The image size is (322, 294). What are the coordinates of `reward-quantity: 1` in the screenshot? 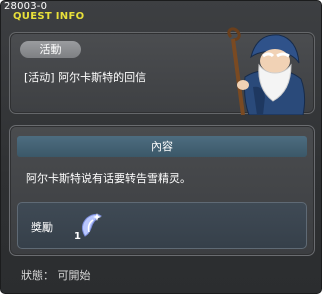 It's located at (77, 236).